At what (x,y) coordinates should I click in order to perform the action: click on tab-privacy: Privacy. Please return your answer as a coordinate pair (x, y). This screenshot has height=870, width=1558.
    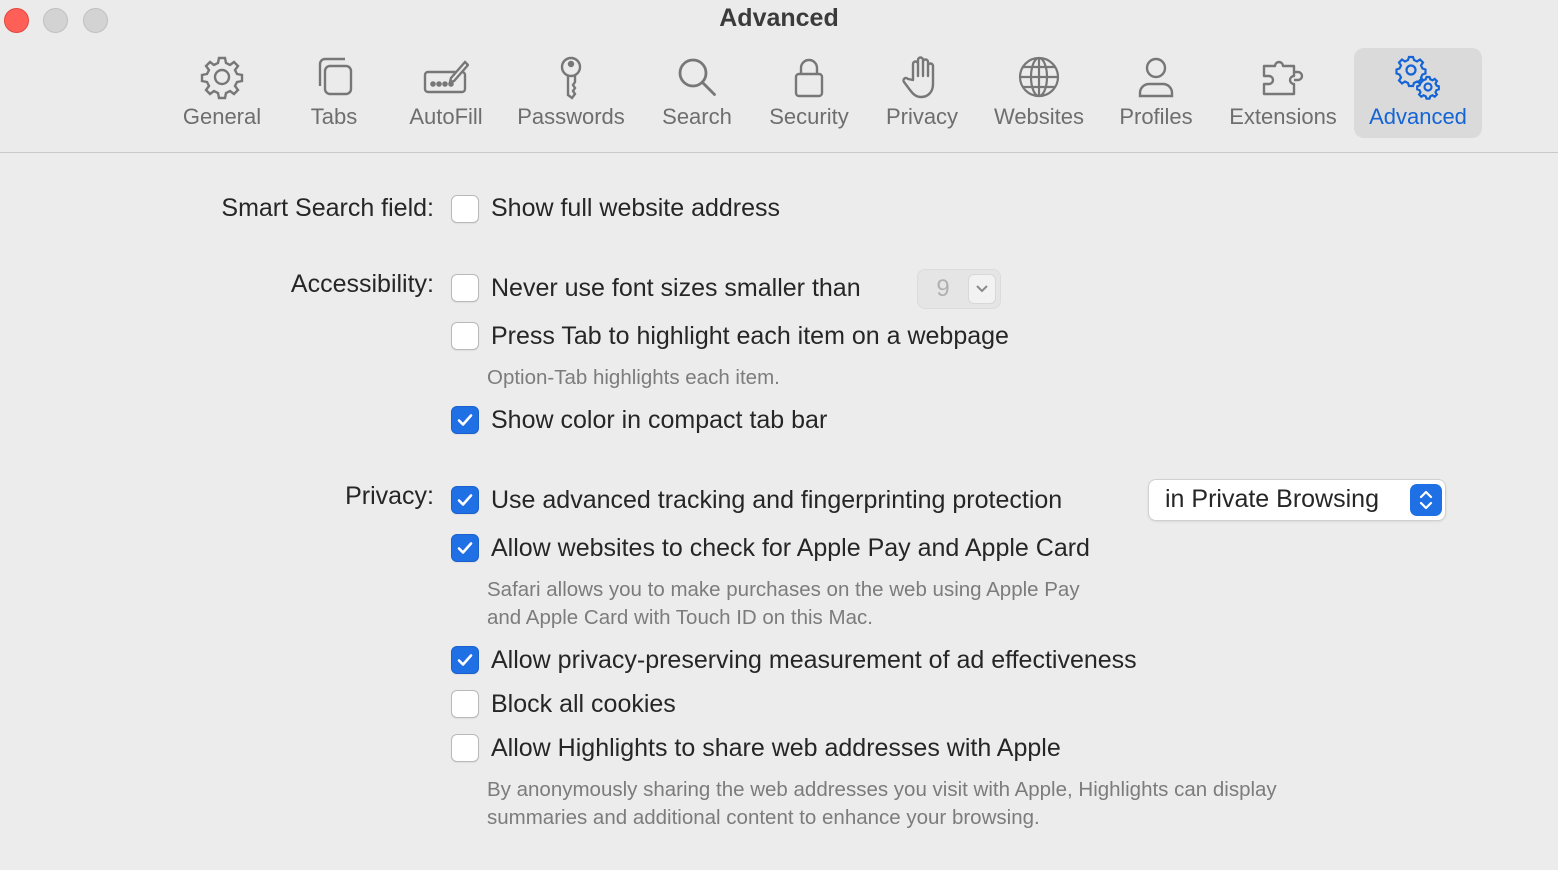
    Looking at the image, I should click on (922, 93).